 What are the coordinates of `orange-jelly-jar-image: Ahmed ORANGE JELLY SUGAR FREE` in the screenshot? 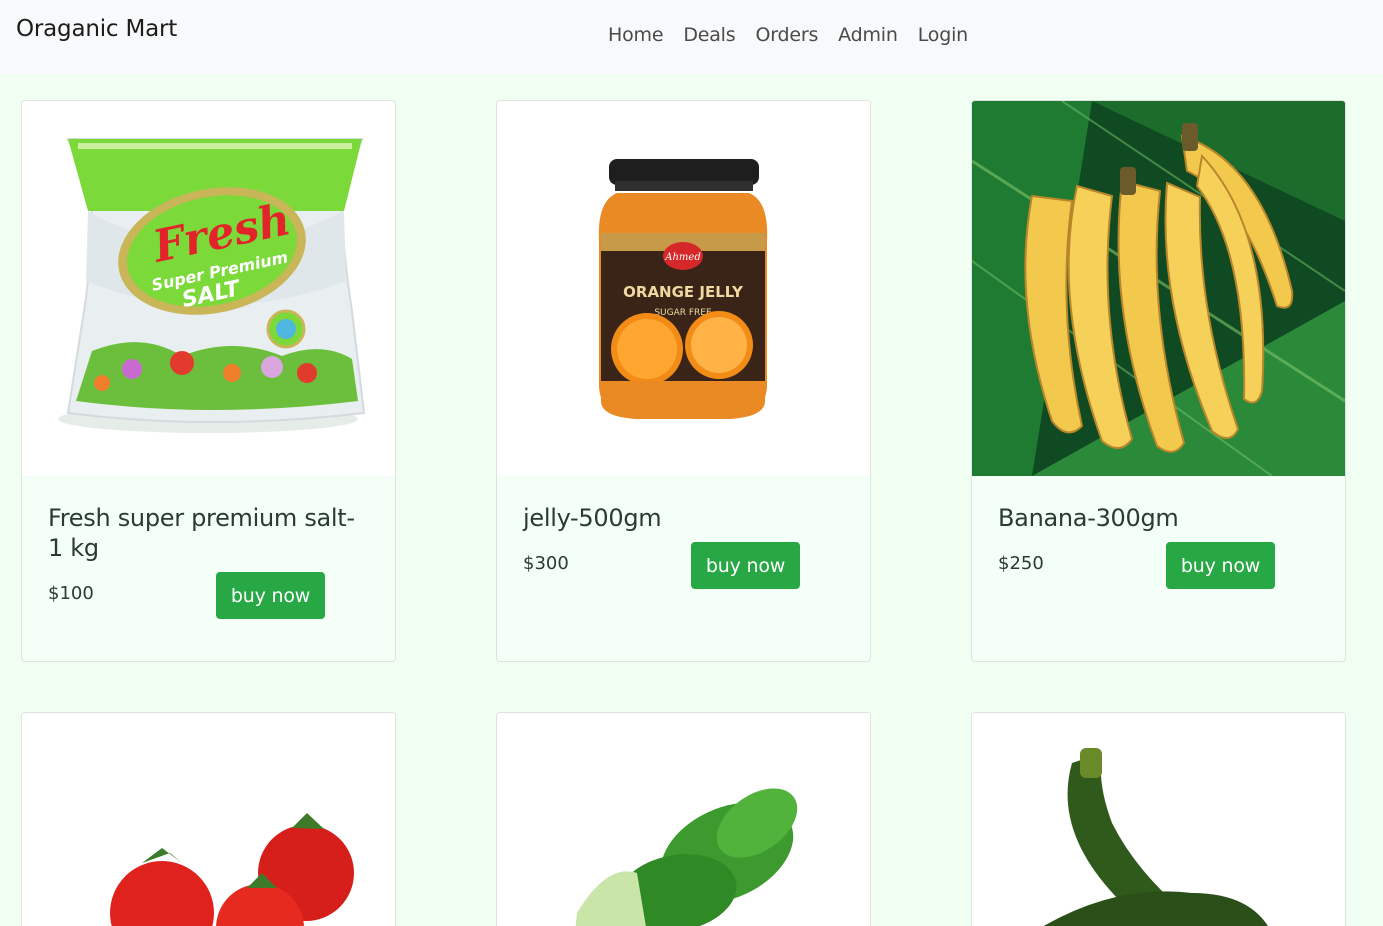 It's located at (683, 288).